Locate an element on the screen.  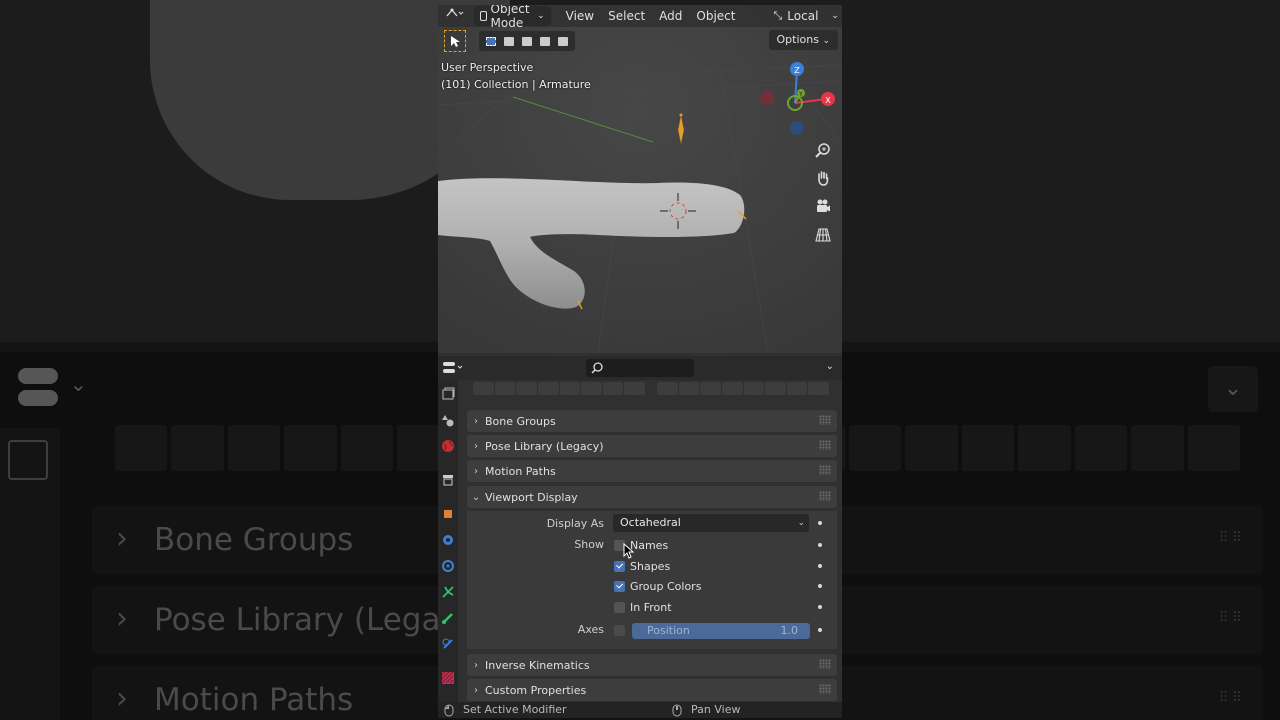
orientation-label: Local is located at coordinates (803, 16).